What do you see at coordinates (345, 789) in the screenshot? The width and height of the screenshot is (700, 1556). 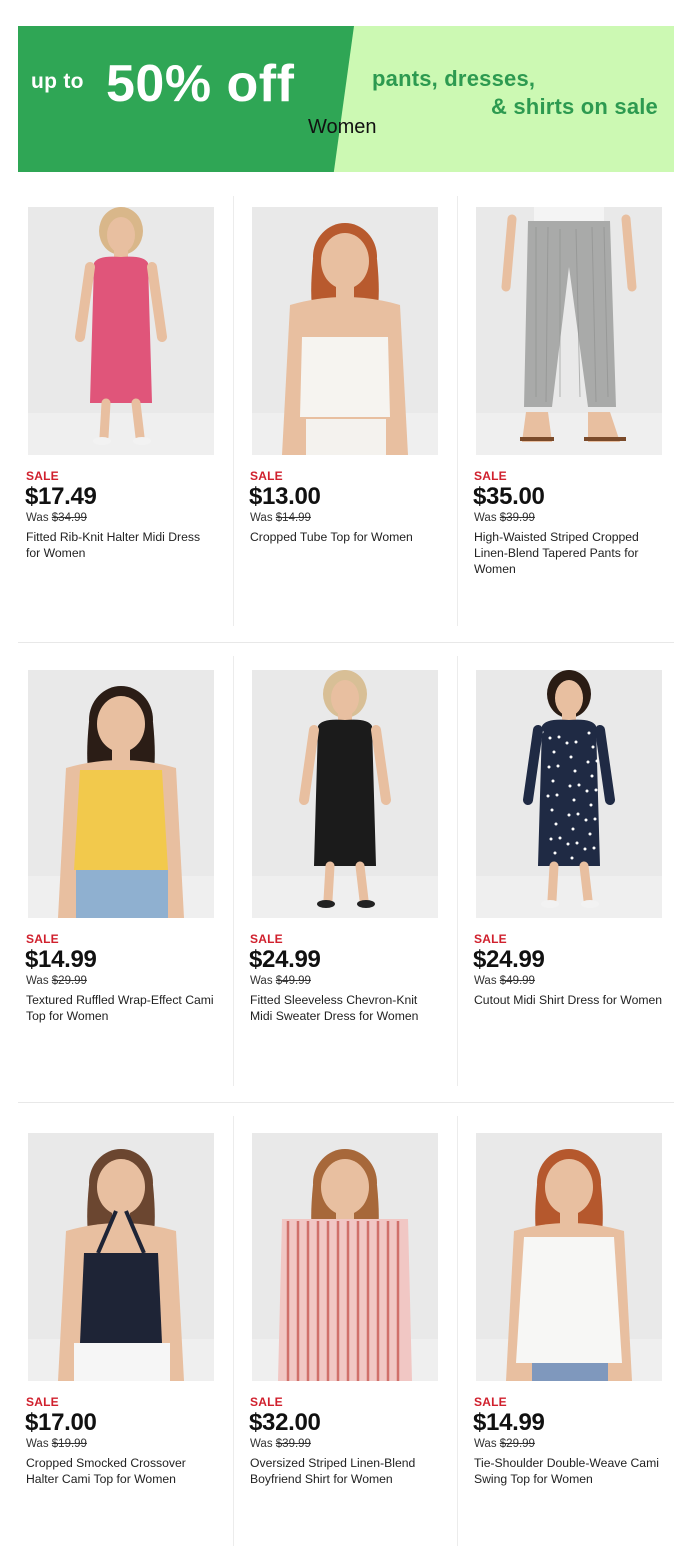 I see `model-photo-black-dress` at bounding box center [345, 789].